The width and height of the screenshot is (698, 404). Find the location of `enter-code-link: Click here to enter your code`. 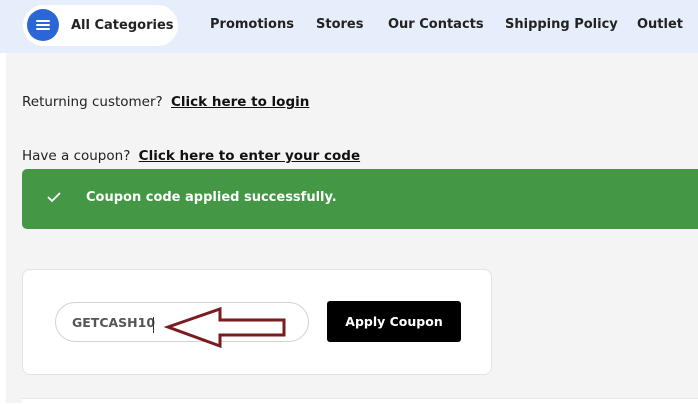

enter-code-link: Click here to enter your code is located at coordinates (249, 156).